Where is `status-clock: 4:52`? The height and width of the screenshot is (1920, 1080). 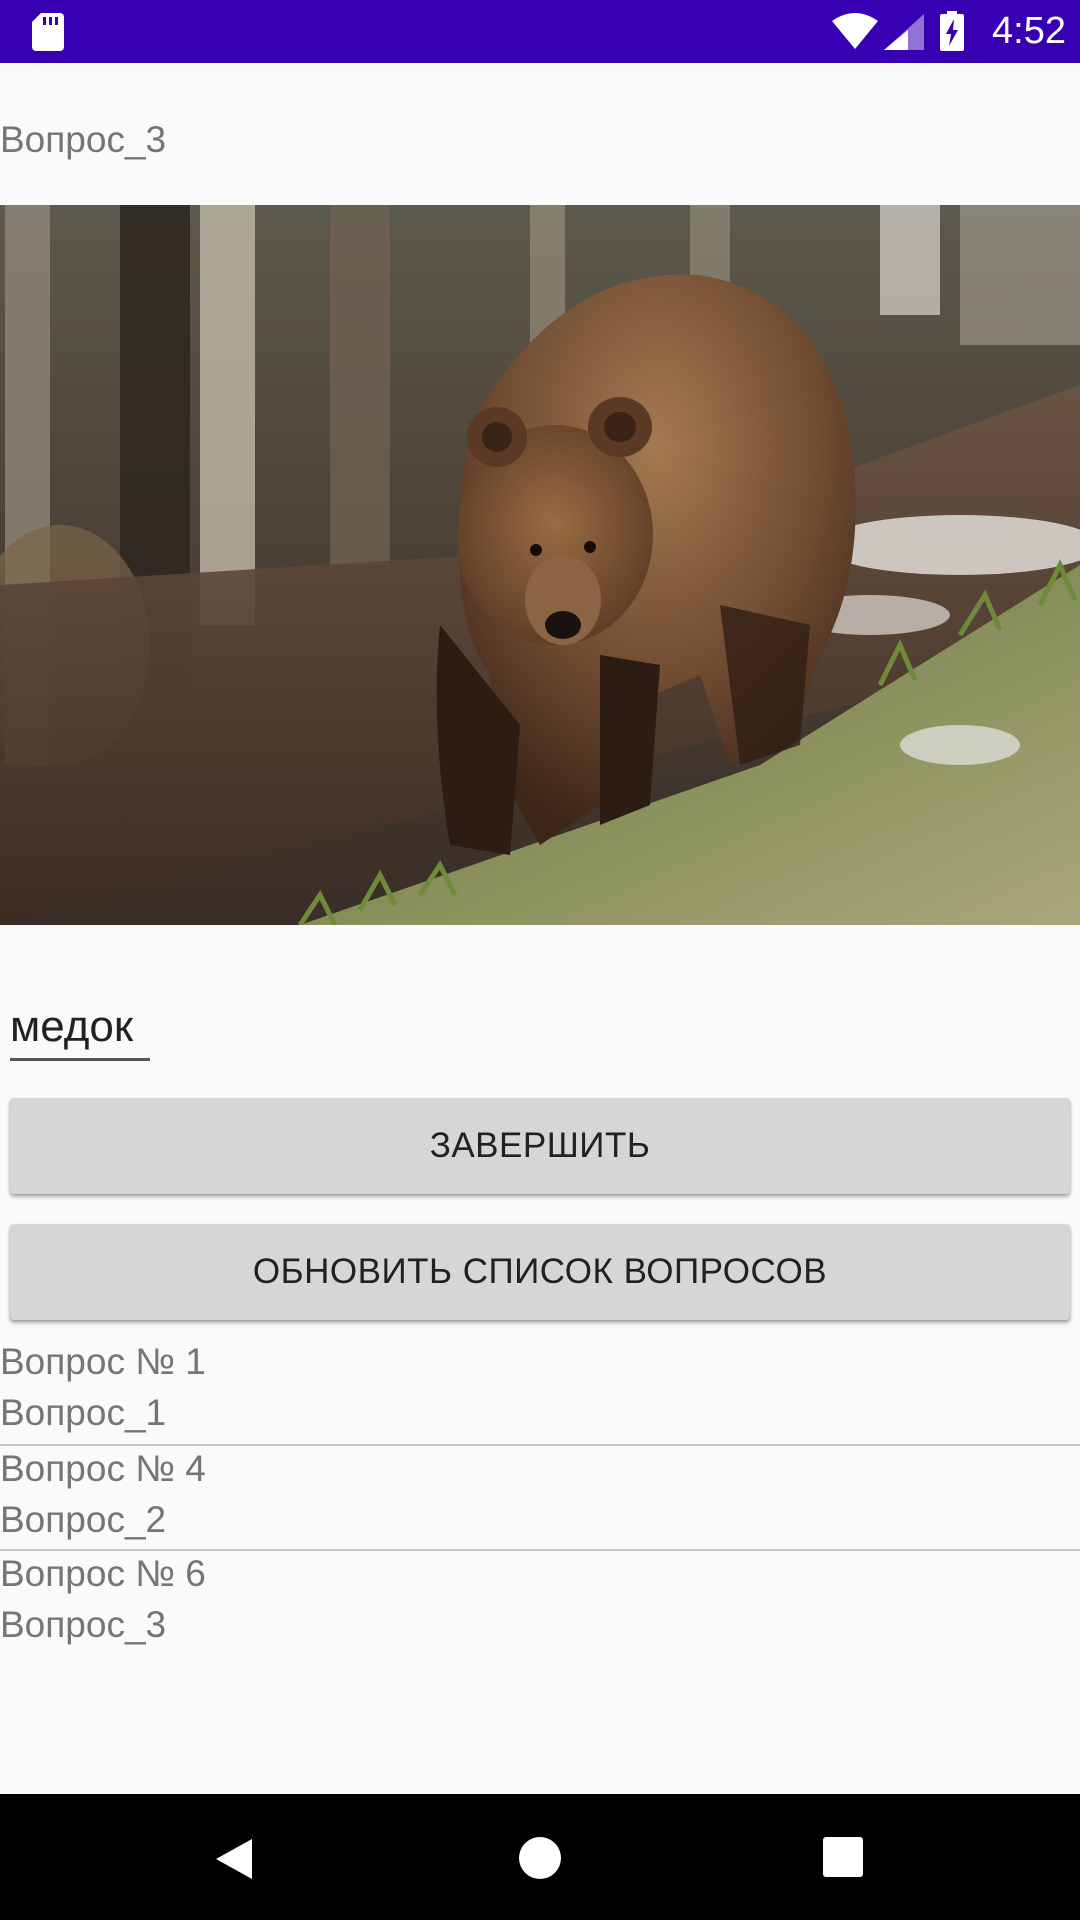
status-clock: 4:52 is located at coordinates (1029, 31).